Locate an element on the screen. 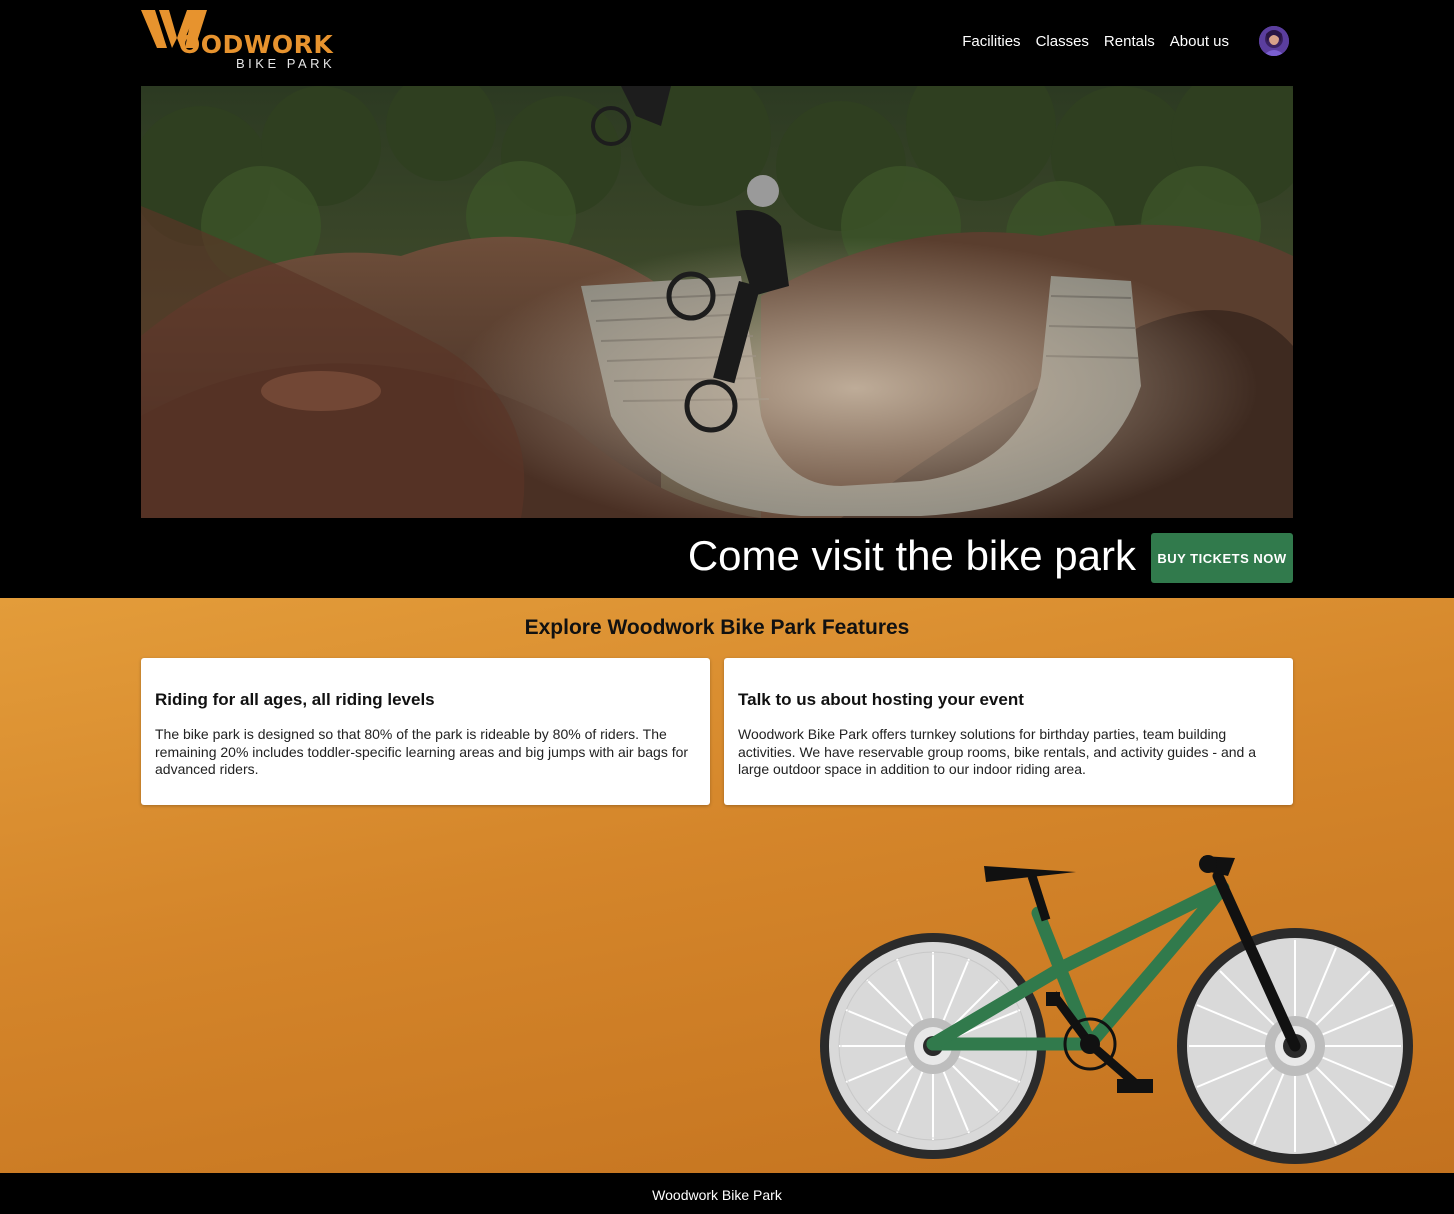  avatar-icon is located at coordinates (1274, 41).